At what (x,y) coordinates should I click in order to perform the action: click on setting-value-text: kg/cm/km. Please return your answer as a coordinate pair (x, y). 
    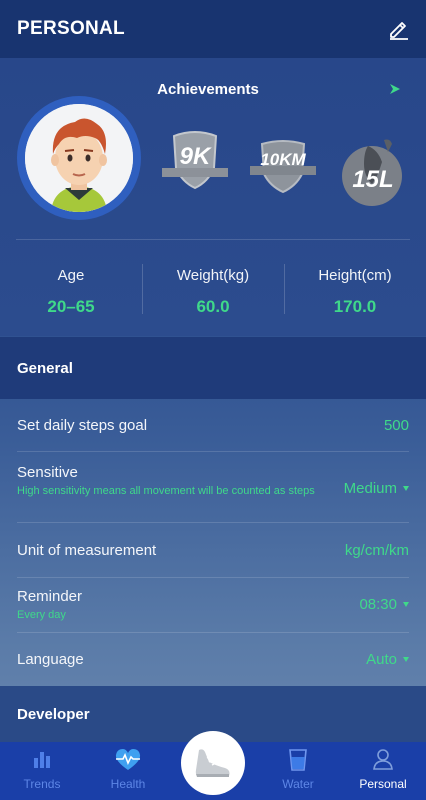
    Looking at the image, I should click on (376, 550).